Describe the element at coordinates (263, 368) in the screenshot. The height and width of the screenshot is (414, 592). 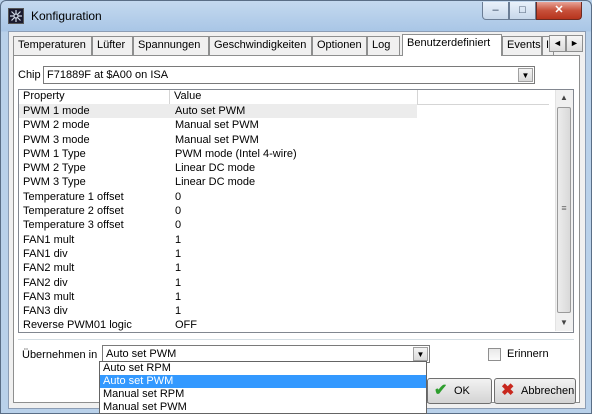
I see `dropdown-option: Auto set RPM` at that location.